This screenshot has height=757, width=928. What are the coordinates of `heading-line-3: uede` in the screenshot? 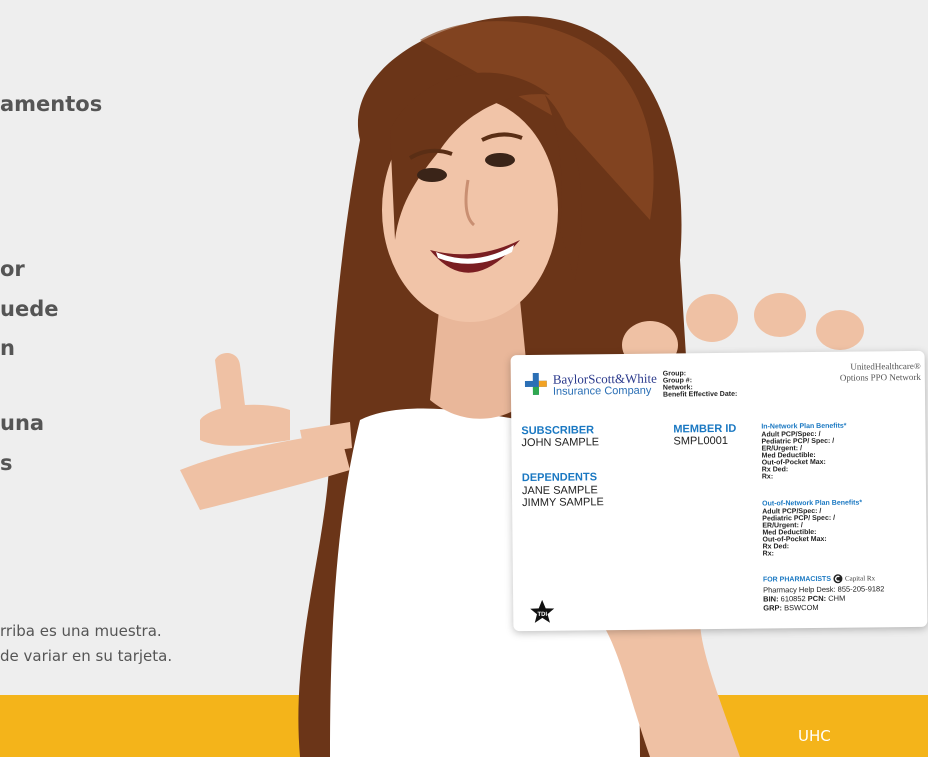 It's located at (29, 309).